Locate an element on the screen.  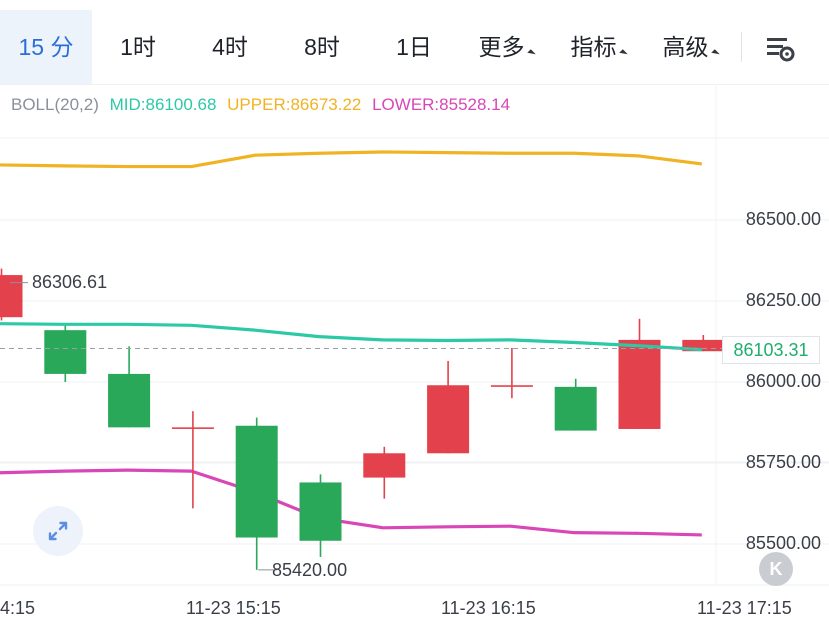
x-tick-label: 11-23 15:15 is located at coordinates (233, 608).